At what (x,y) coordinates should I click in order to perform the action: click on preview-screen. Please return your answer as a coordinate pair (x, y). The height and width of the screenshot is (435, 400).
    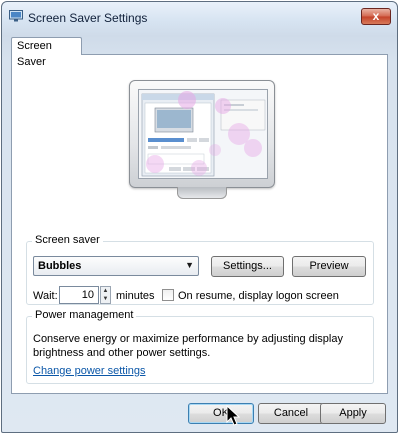
    Looking at the image, I should click on (203, 134).